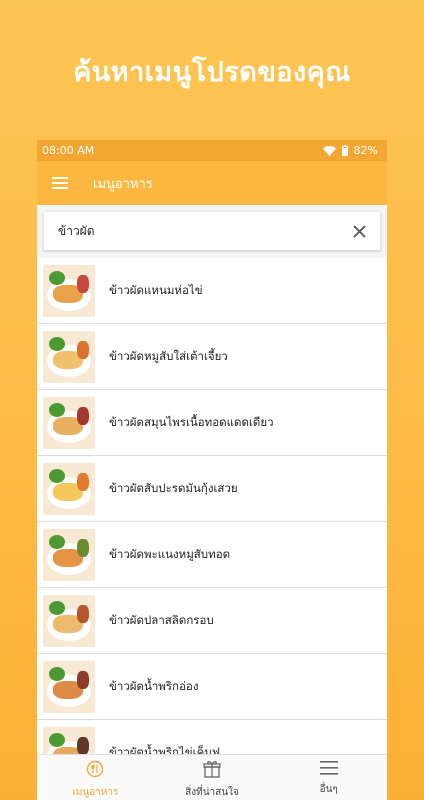 The height and width of the screenshot is (800, 424). What do you see at coordinates (68, 150) in the screenshot?
I see `status-time: 08:00 AM` at bounding box center [68, 150].